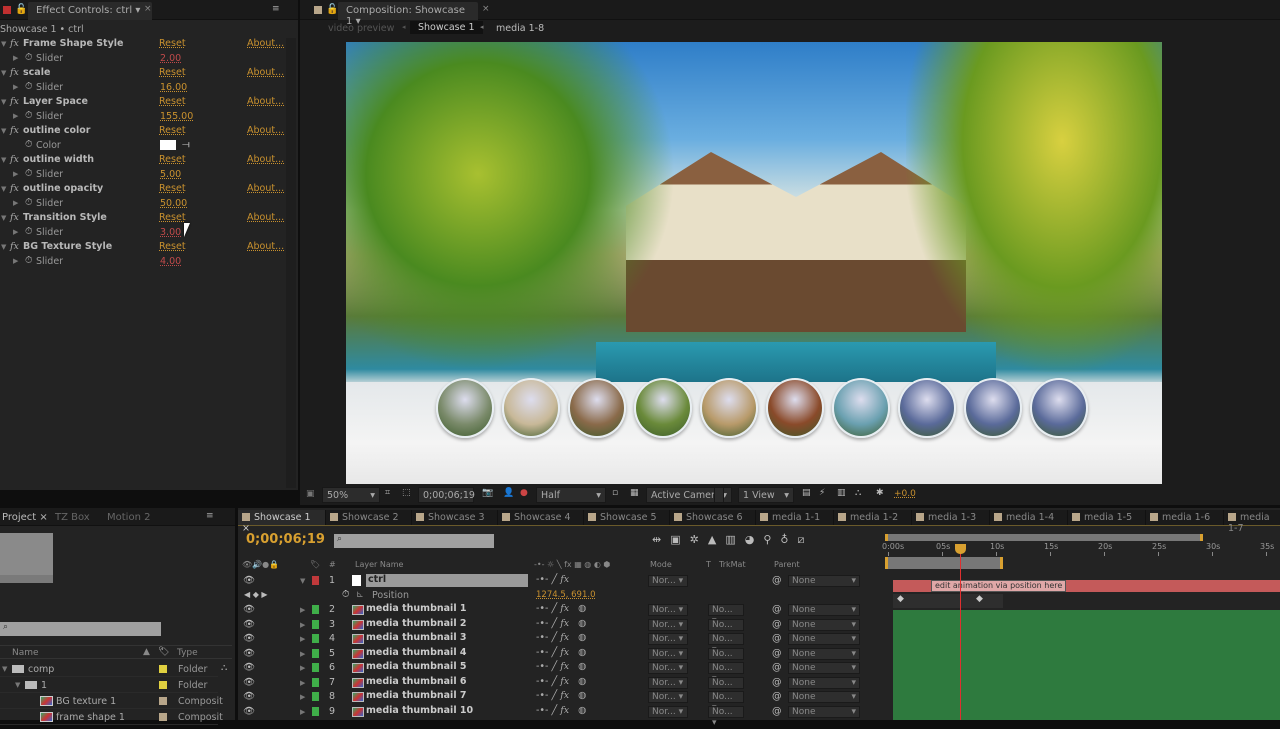 The width and height of the screenshot is (1280, 729). I want to click on slider-value: 3.00, so click(170, 232).